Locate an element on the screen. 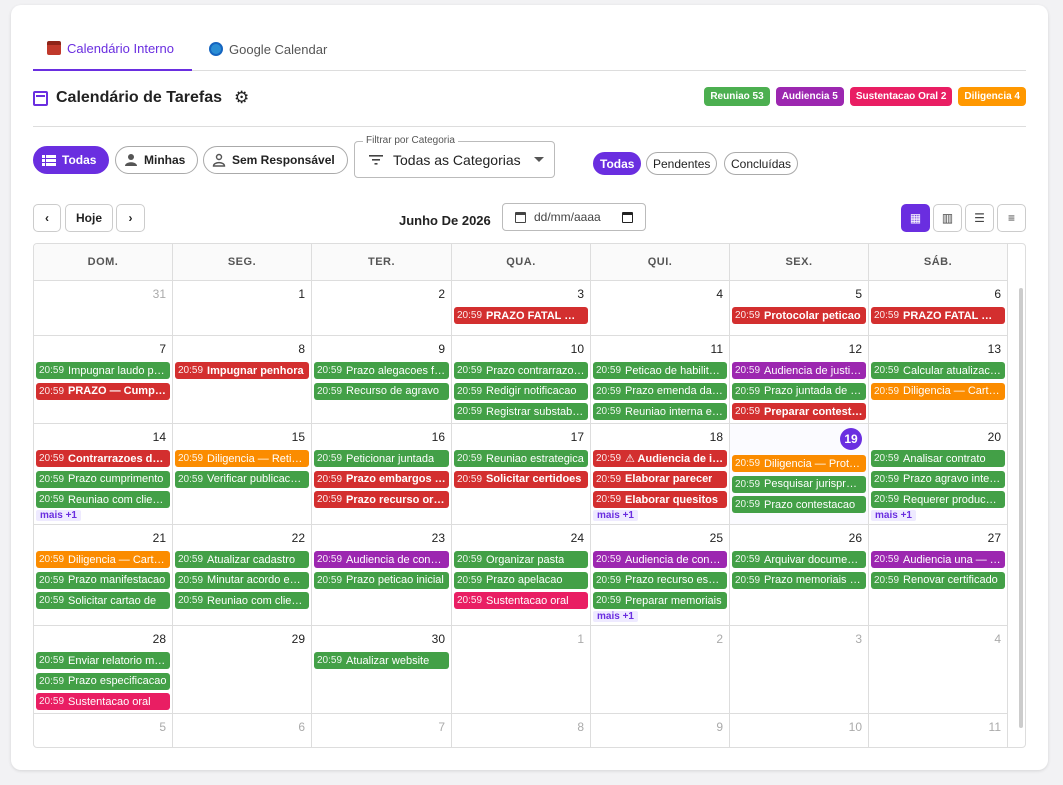 Image resolution: width=1063 pixels, height=785 pixels. calendar-event: 20:59Prazo recurso especial is located at coordinates (660, 580).